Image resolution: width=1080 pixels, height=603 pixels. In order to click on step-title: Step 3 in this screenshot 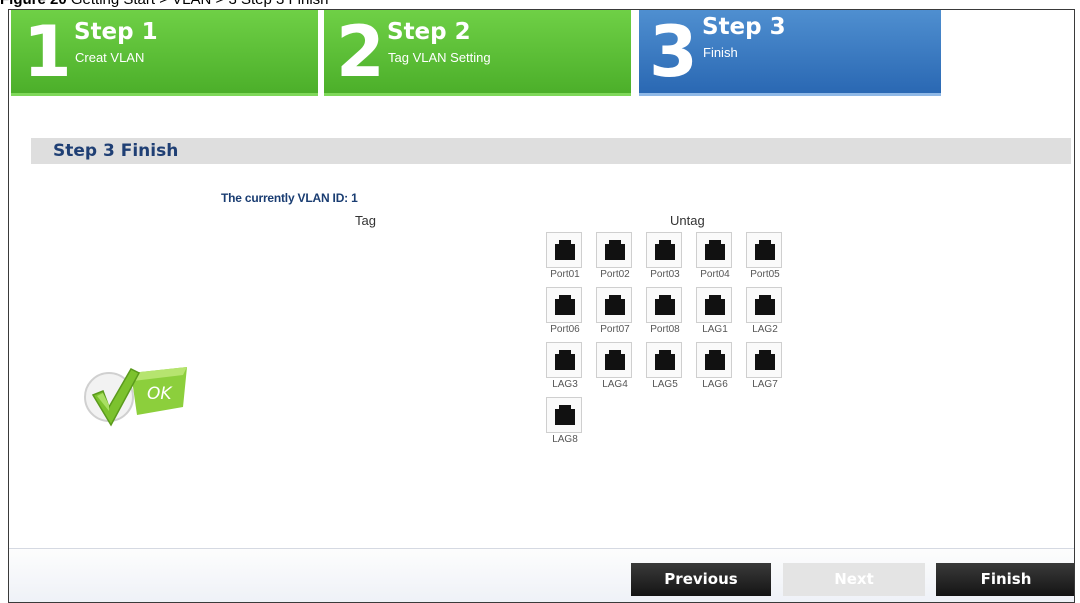, I will do `click(744, 27)`.